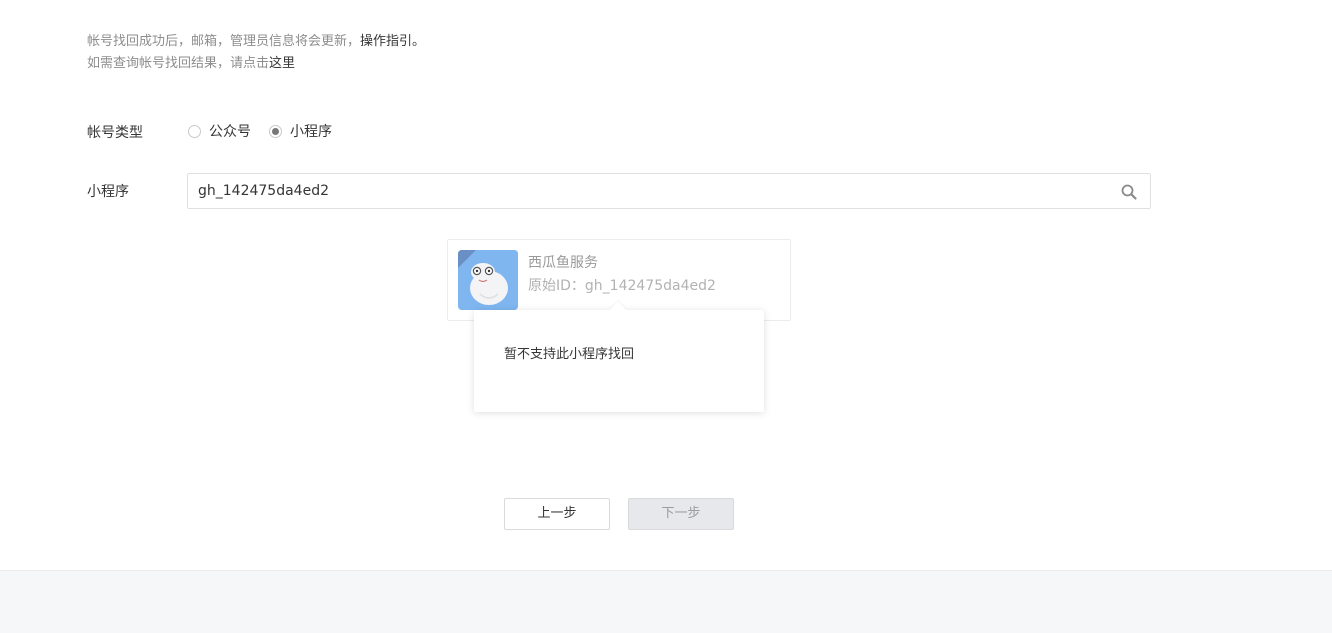  What do you see at coordinates (108, 192) in the screenshot?
I see `miniprogram-label: 小程序` at bounding box center [108, 192].